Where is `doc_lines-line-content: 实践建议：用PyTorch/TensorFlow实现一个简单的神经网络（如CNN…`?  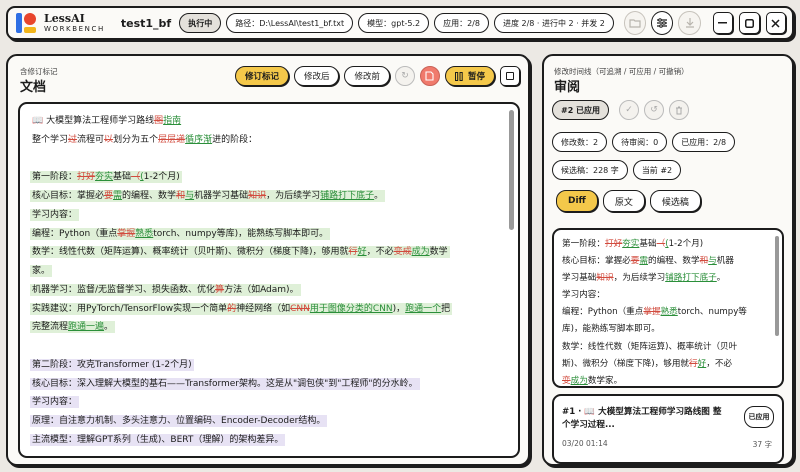
doc_lines-line-content: 实践建议：用PyTorch/TensorFlow实现一个简单的神经网络（如CNN… is located at coordinates (241, 308).